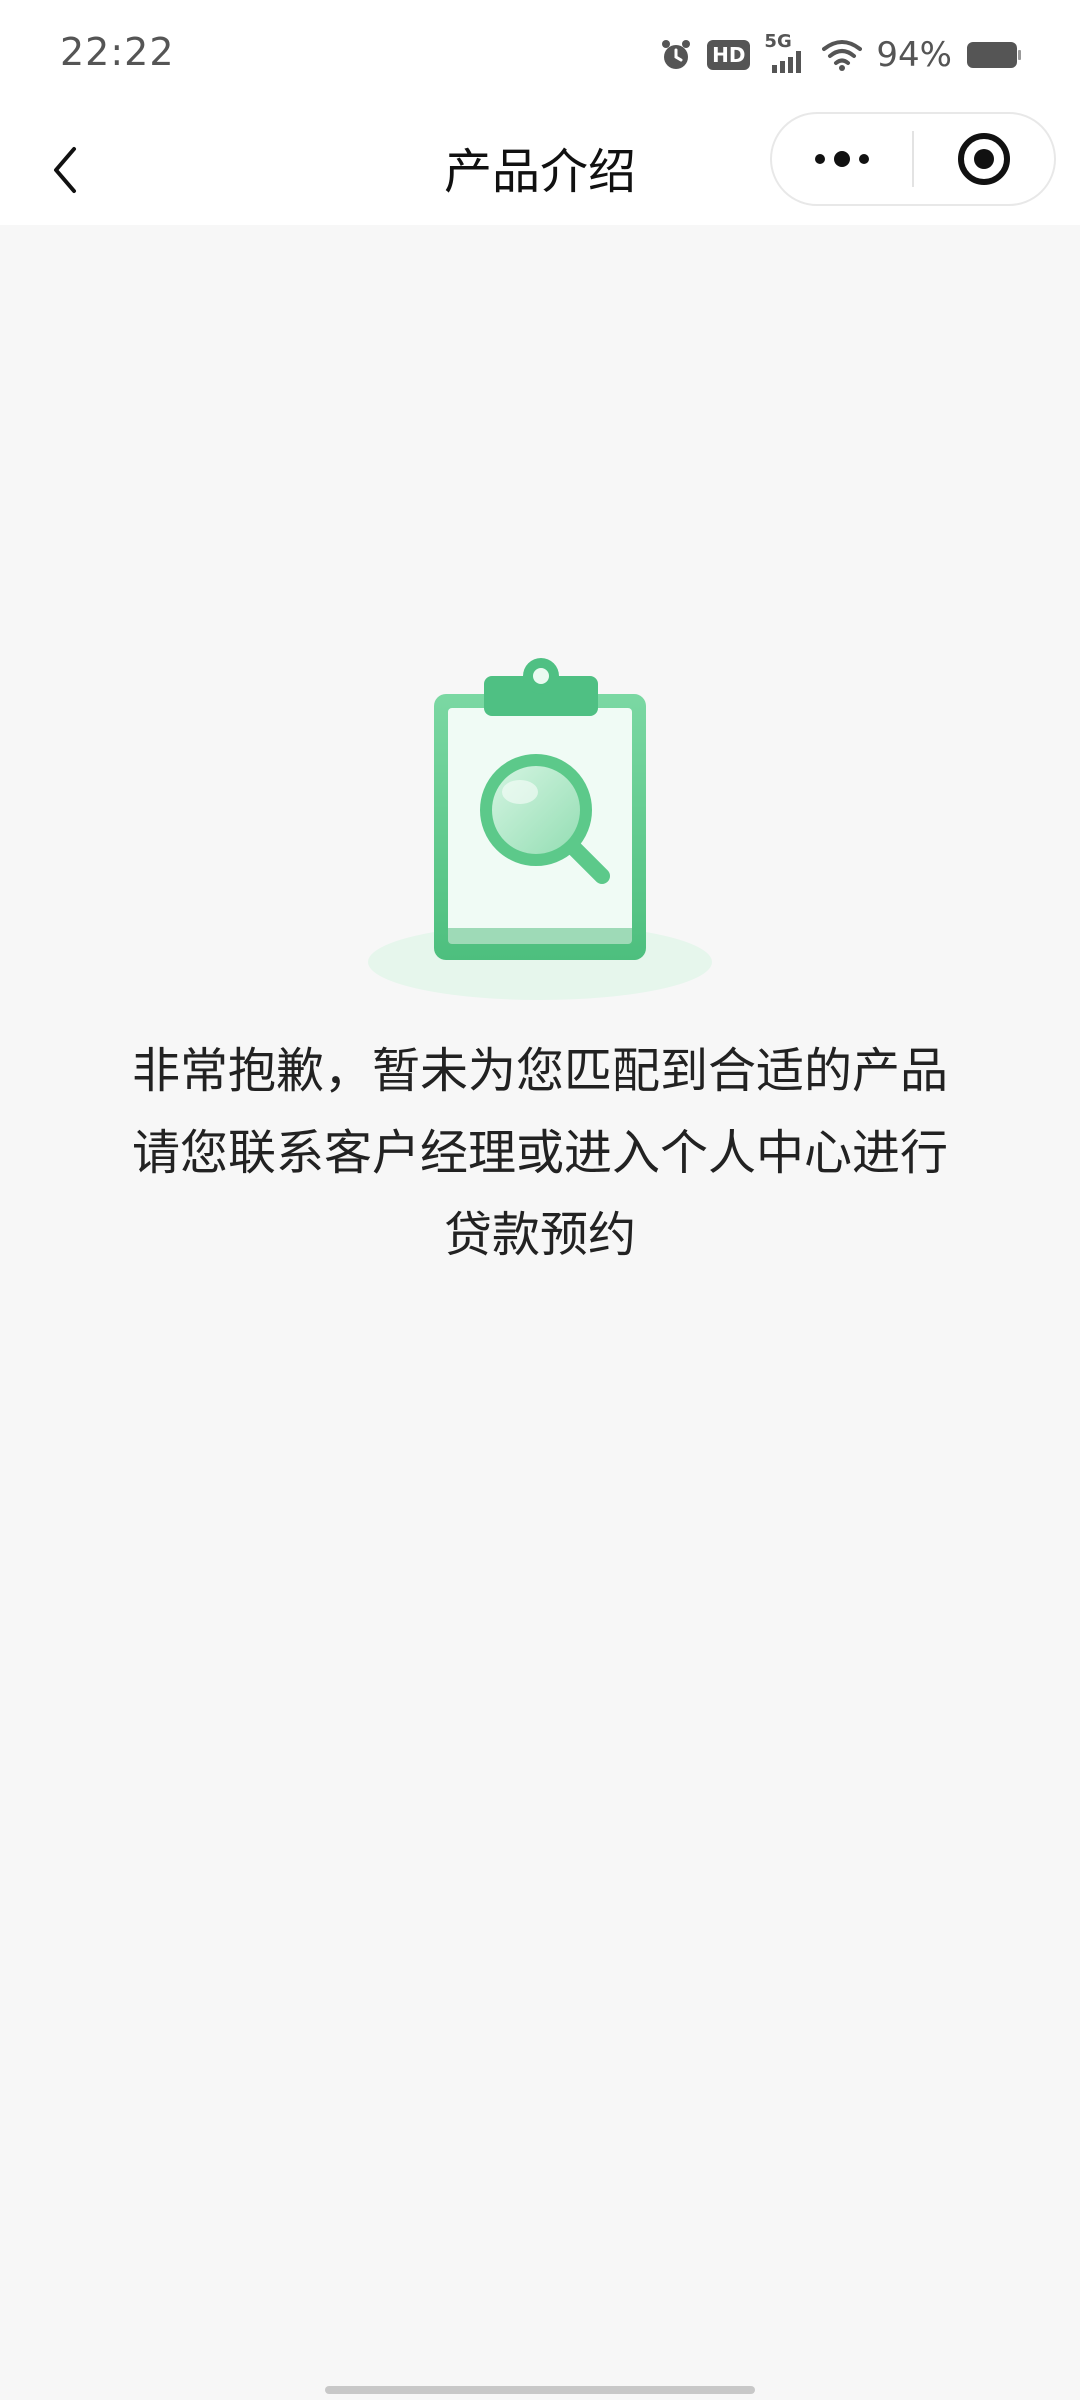  Describe the element at coordinates (676, 54) in the screenshot. I see `alarm-icon` at that location.